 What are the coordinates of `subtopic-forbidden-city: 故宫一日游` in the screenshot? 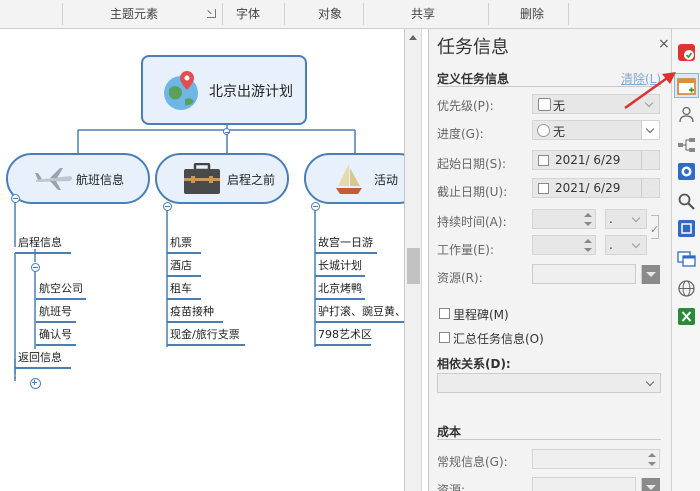 It's located at (346, 244).